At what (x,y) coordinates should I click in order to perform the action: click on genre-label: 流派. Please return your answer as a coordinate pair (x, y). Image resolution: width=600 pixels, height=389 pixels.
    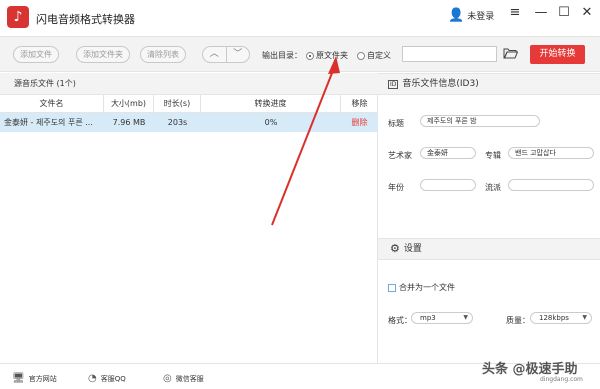
    Looking at the image, I should click on (493, 187).